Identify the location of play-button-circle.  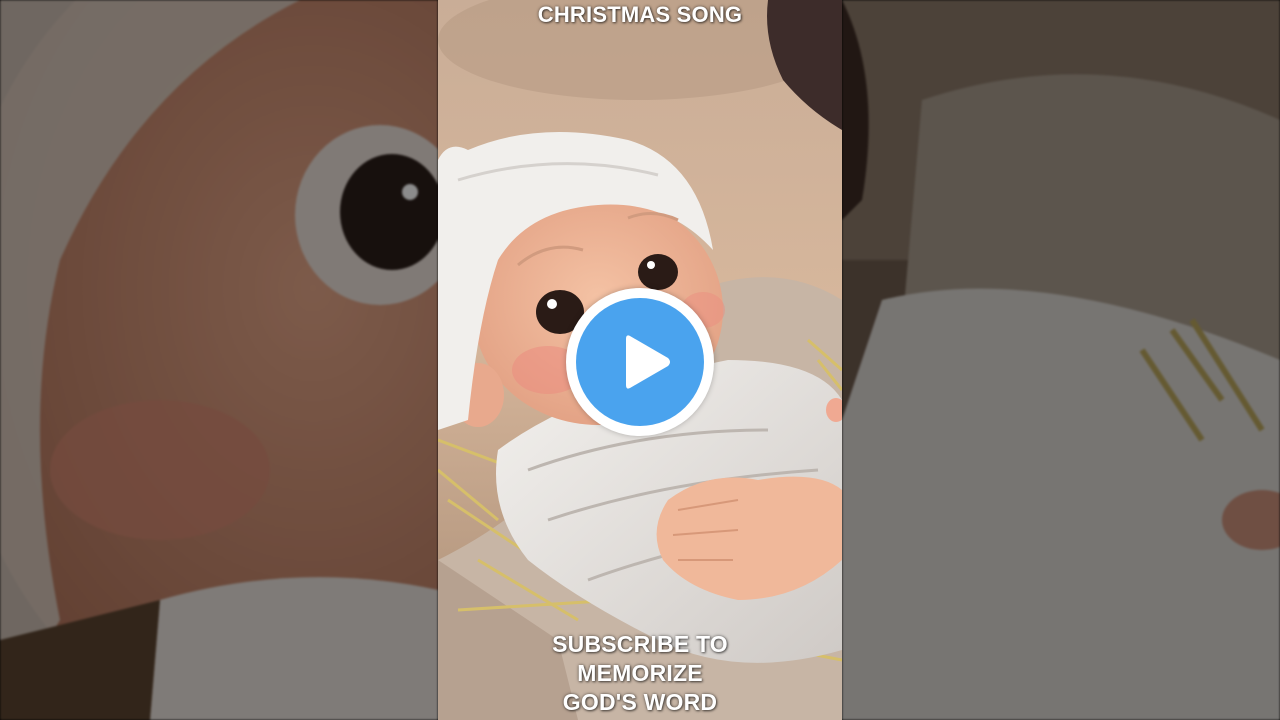
(640, 362).